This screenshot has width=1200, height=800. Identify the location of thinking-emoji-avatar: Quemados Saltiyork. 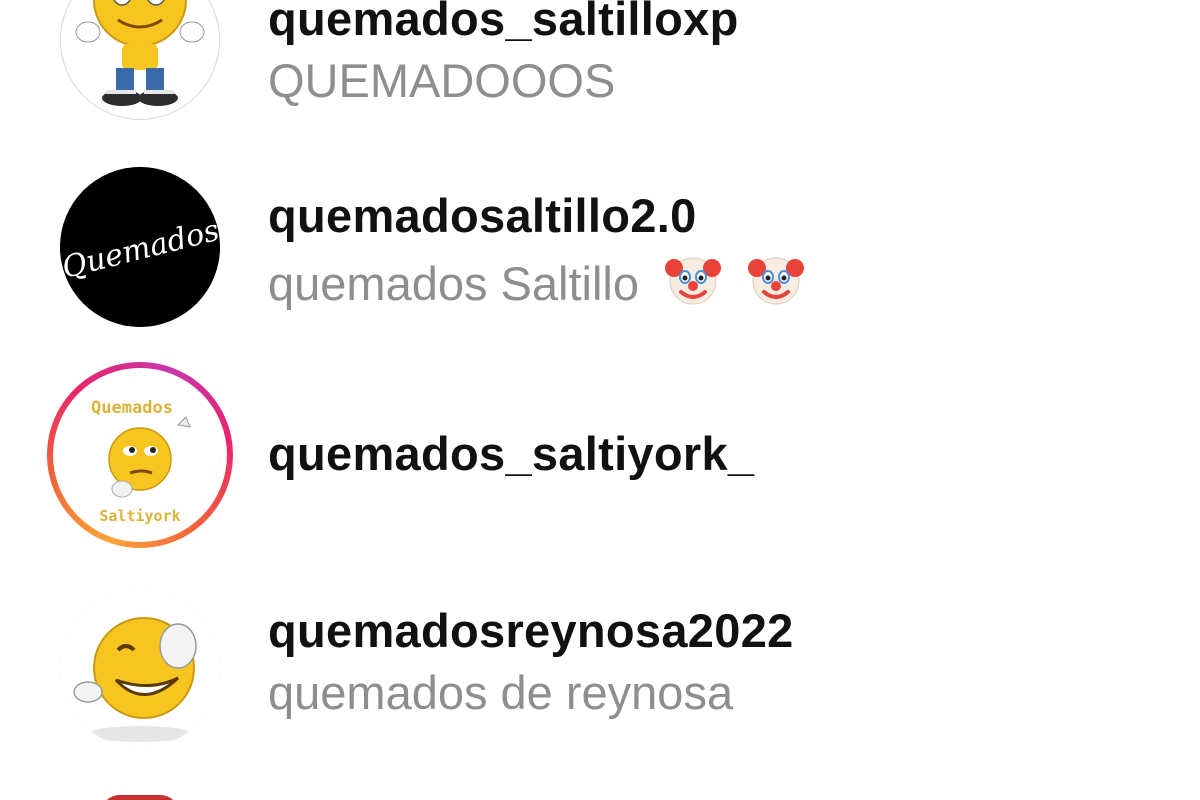
(140, 455).